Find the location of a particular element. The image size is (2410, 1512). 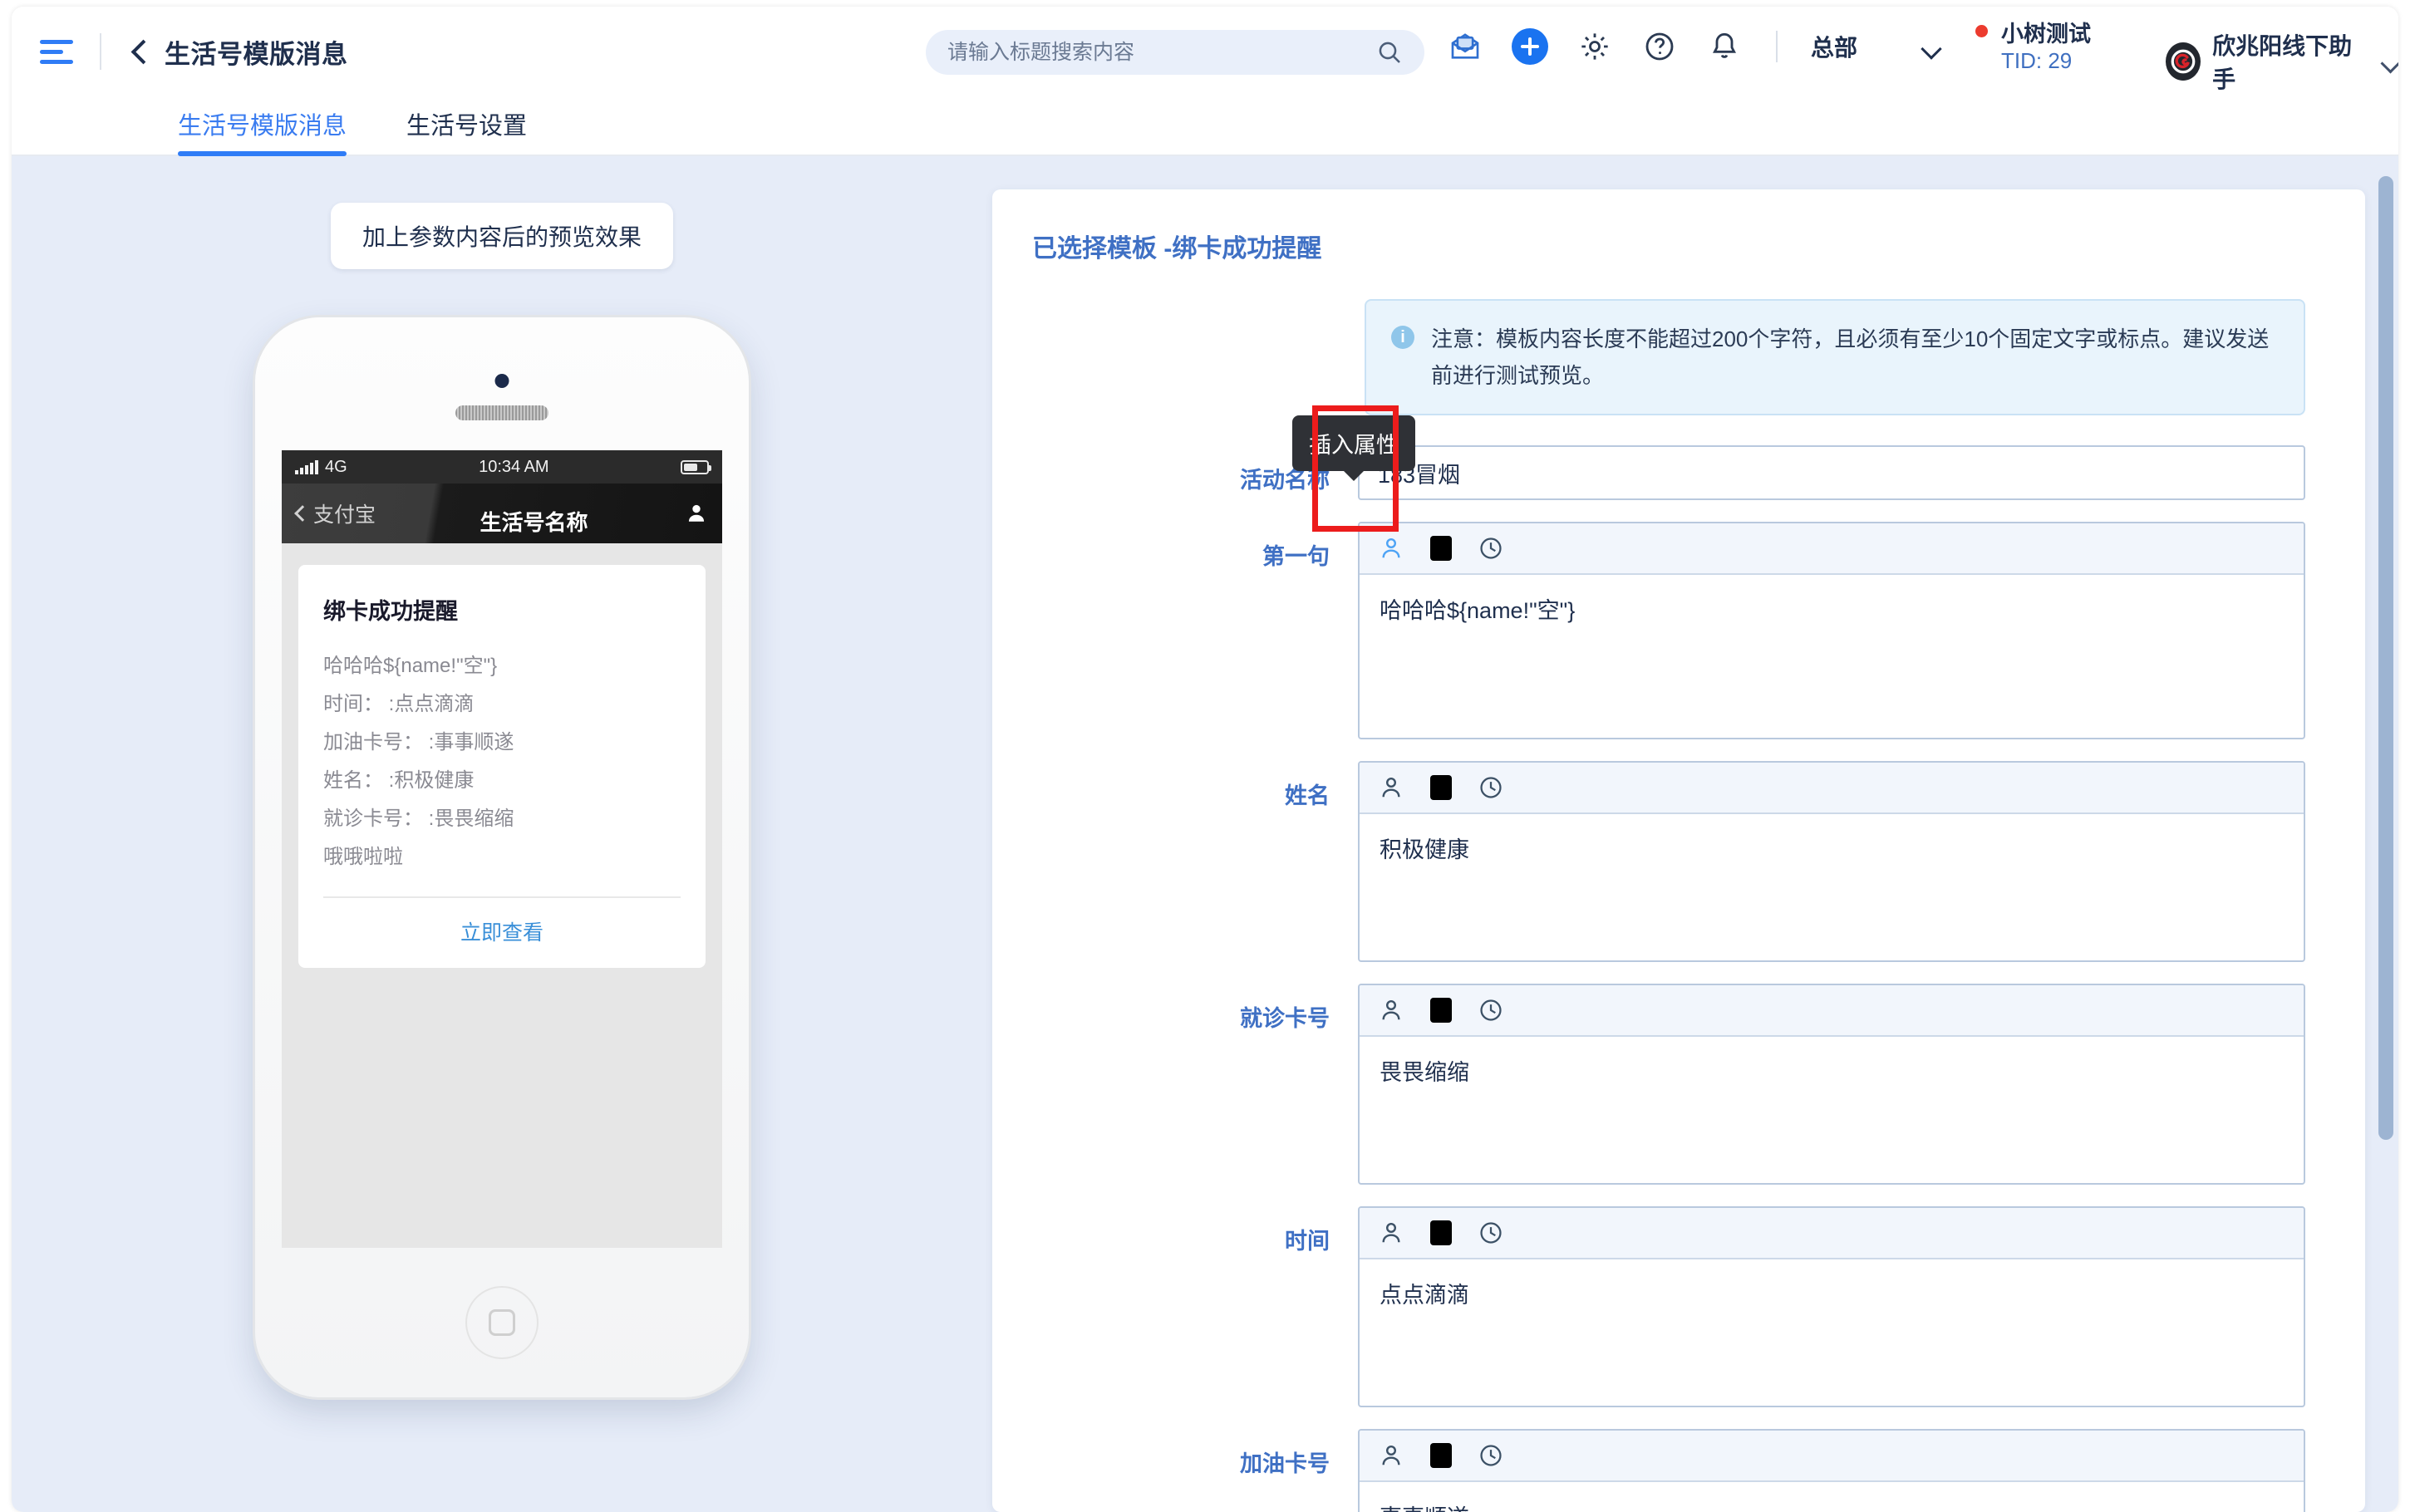

help-icon is located at coordinates (1659, 46).